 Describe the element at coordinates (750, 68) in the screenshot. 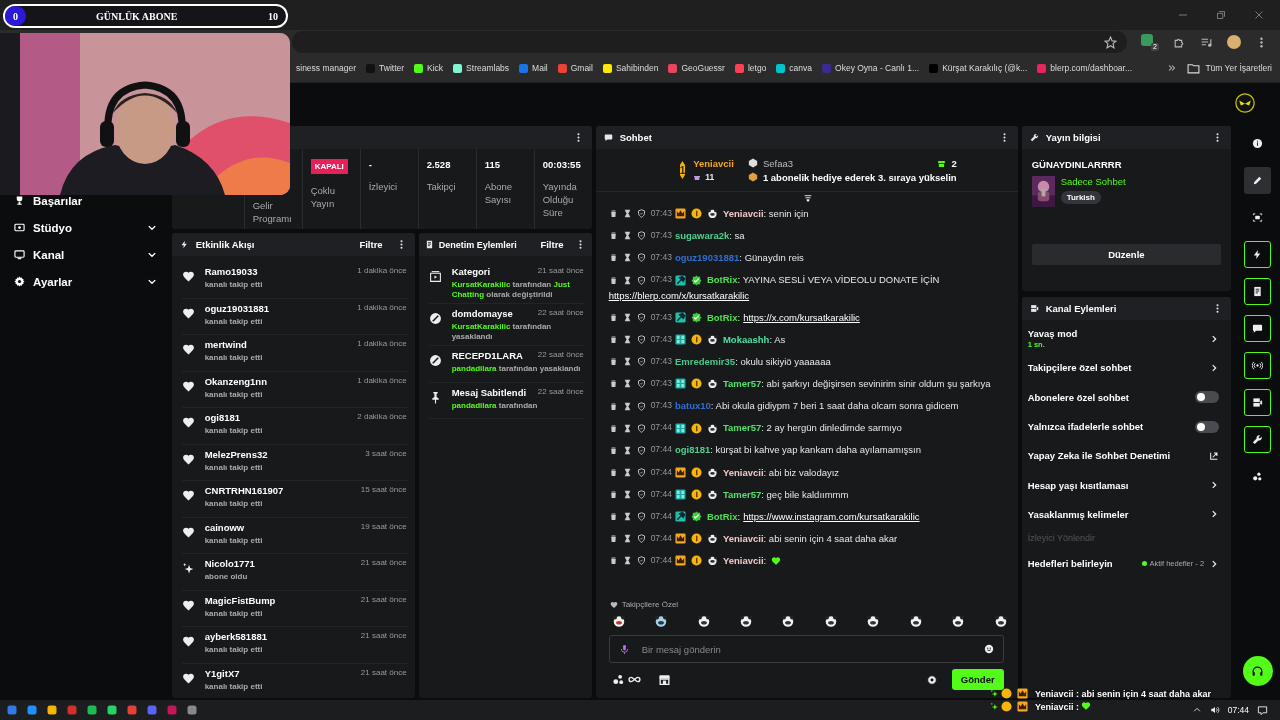

I see `bookmark: letgo` at that location.